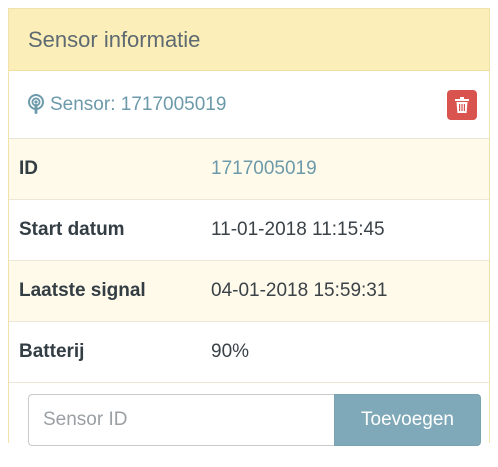  I want to click on trash-icon, so click(462, 104).